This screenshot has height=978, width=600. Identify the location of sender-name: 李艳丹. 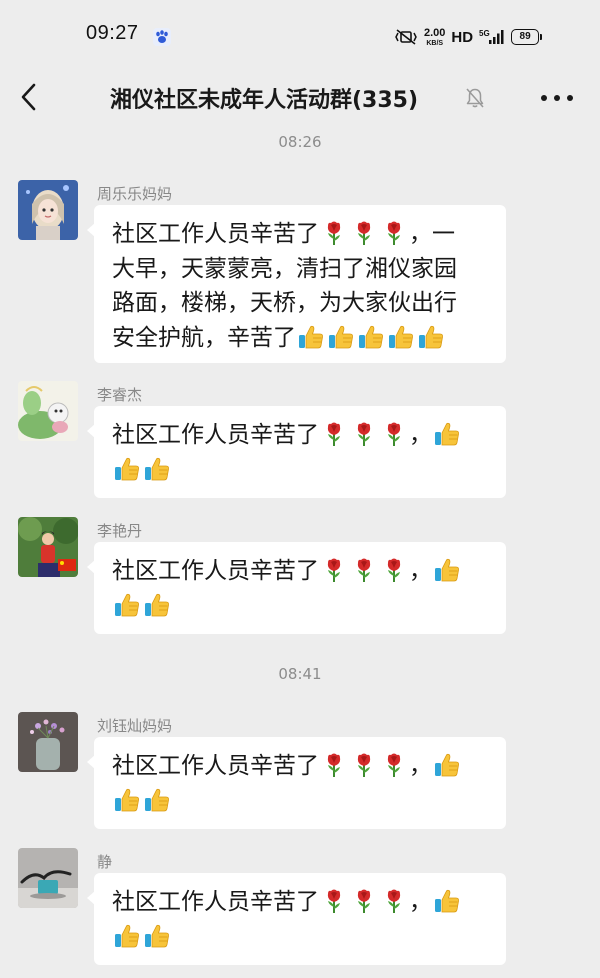
(120, 531).